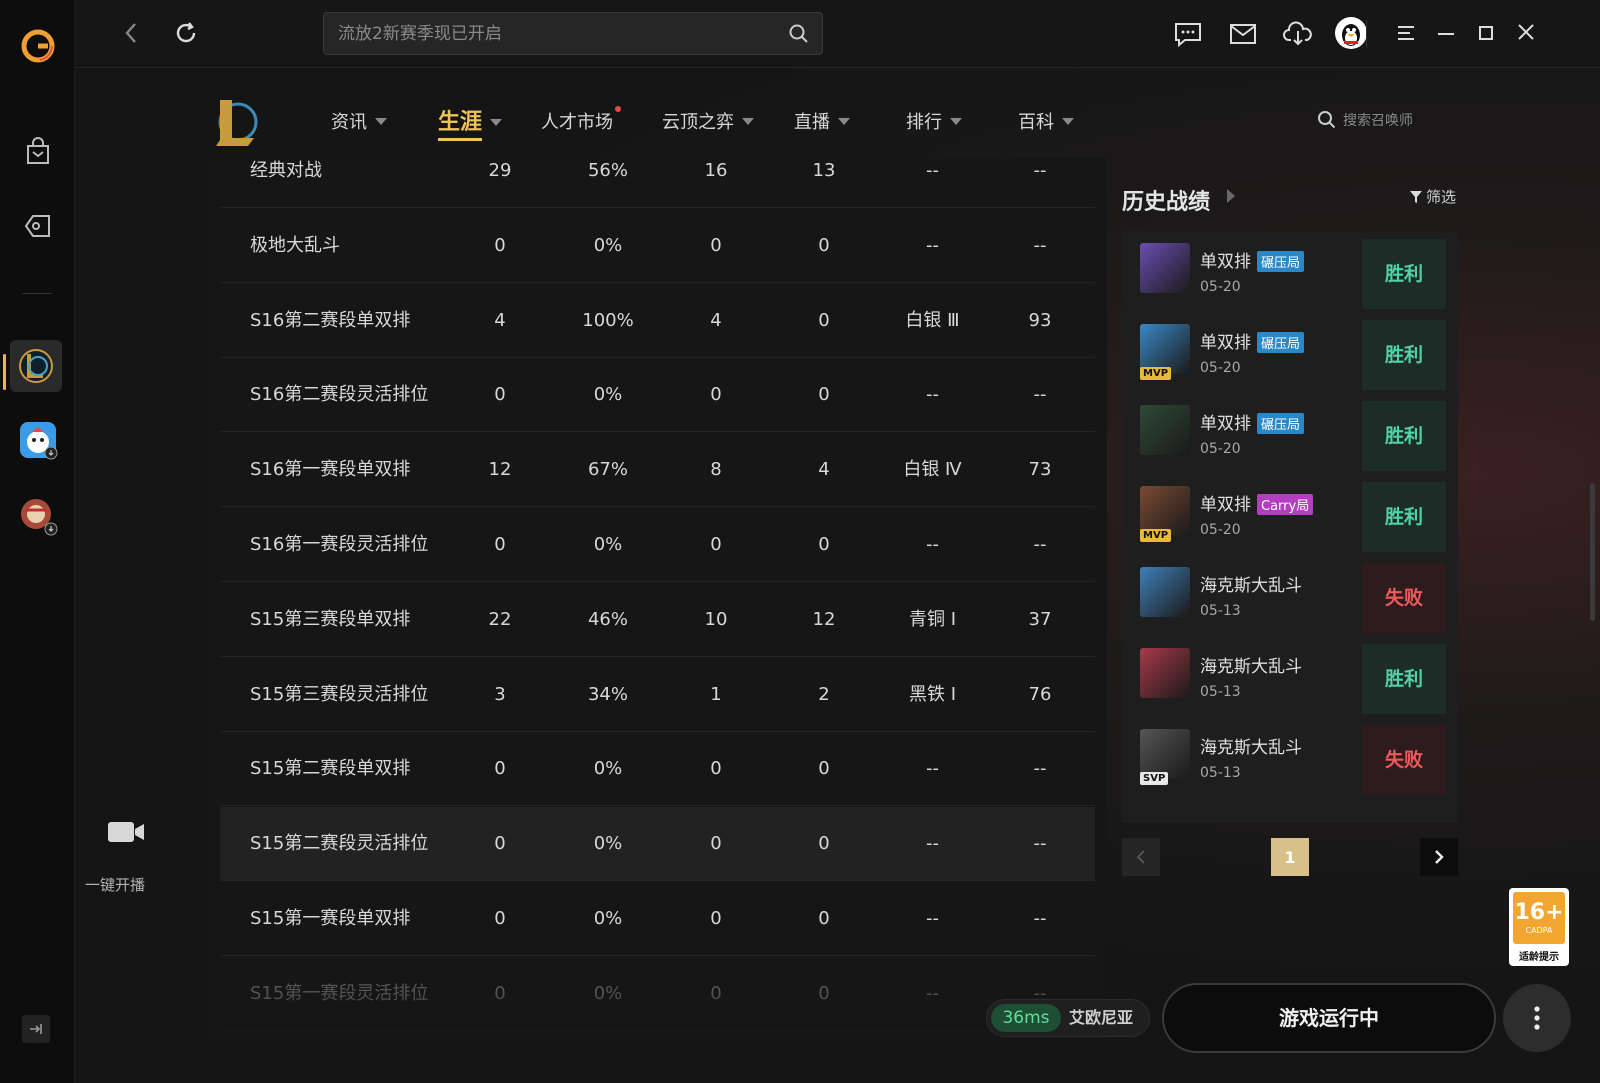 This screenshot has width=1600, height=1083. What do you see at coordinates (286, 170) in the screenshot?
I see `table-cell: 经典对战` at bounding box center [286, 170].